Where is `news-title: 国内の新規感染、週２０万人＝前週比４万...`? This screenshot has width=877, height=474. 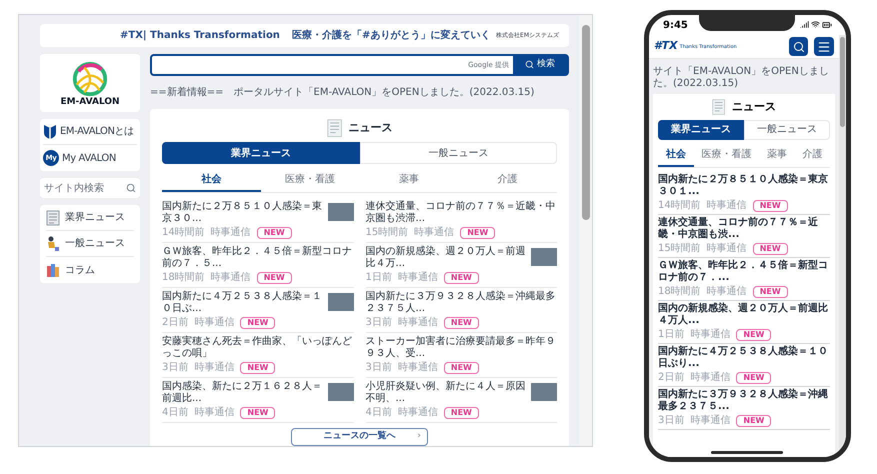
news-title: 国内の新規感染、週２０万人＝前週比４万... is located at coordinates (446, 258).